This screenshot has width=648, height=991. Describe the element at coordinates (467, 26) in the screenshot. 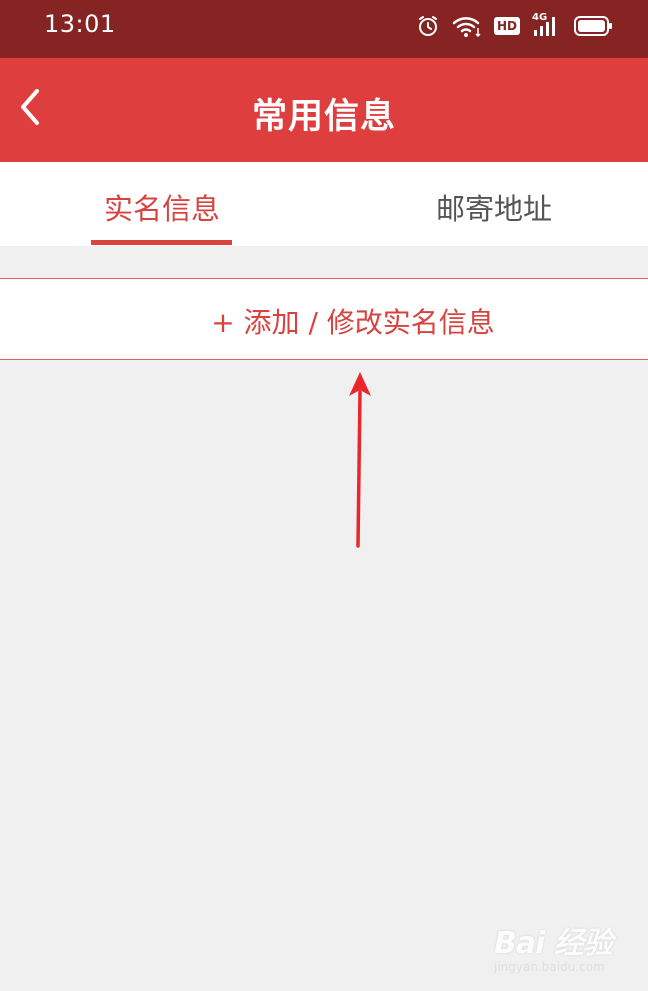

I see `wifi-icon` at that location.